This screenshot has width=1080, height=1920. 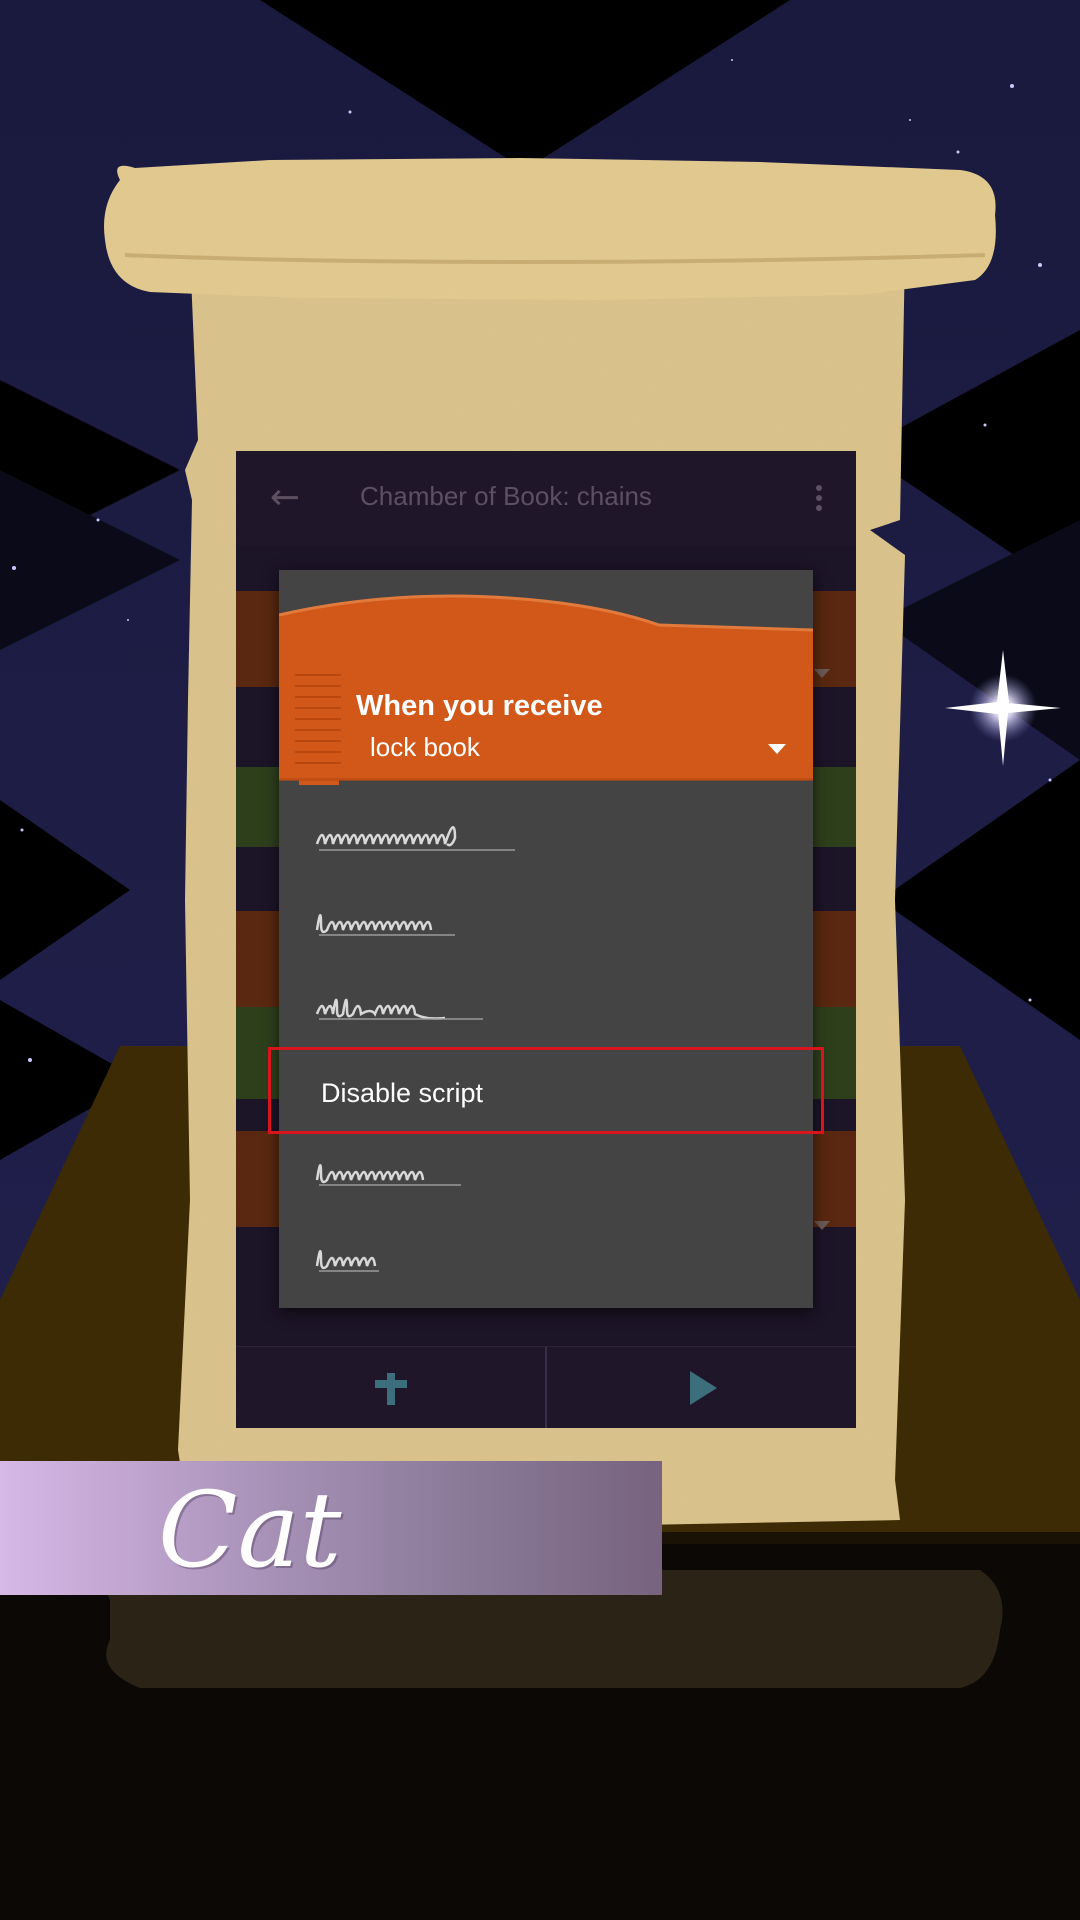 What do you see at coordinates (285, 498) in the screenshot?
I see `arrow-left-icon: ←` at bounding box center [285, 498].